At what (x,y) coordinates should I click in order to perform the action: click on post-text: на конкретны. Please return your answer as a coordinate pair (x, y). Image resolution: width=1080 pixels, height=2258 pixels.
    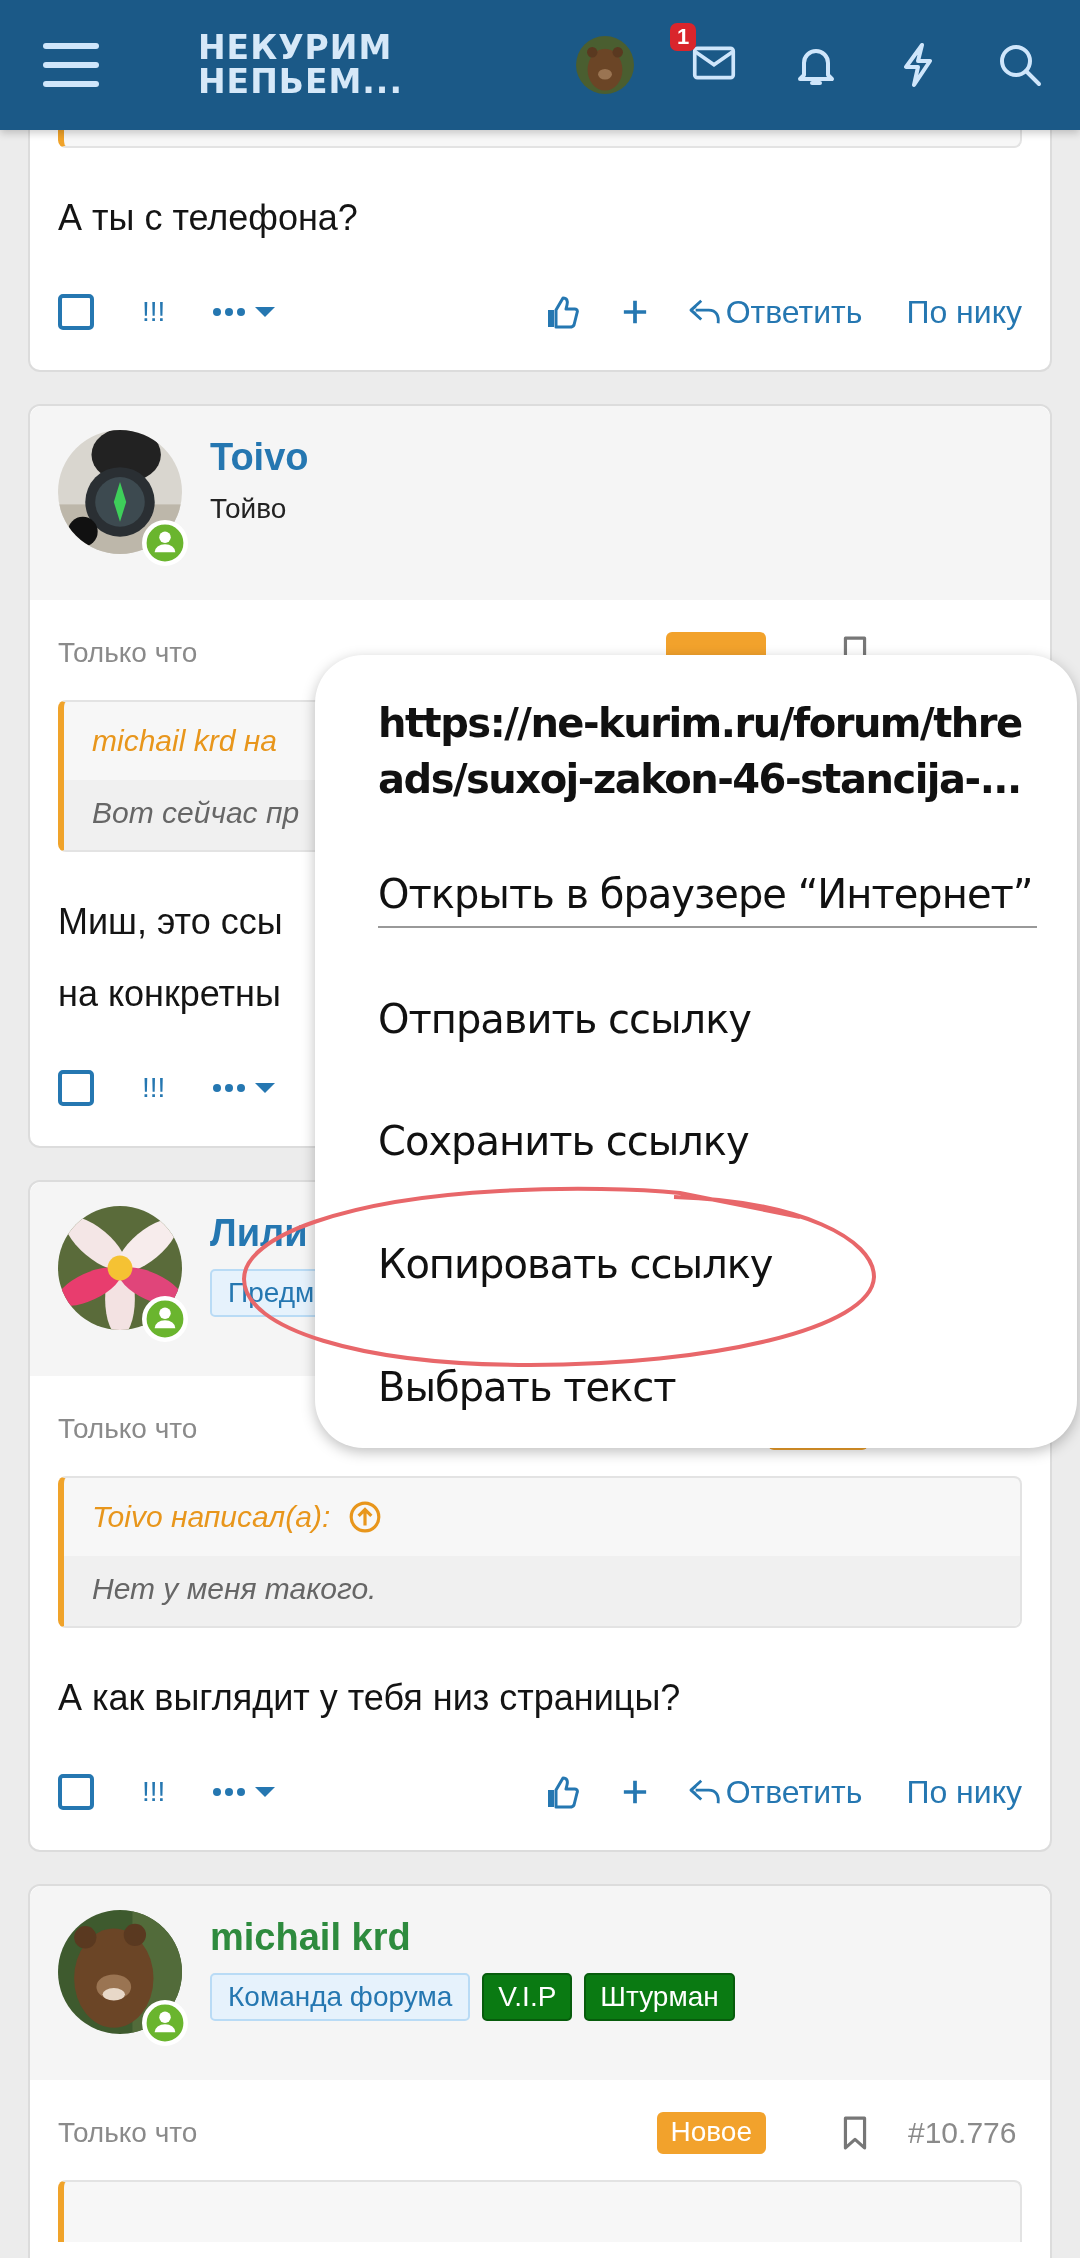
    Looking at the image, I should click on (169, 994).